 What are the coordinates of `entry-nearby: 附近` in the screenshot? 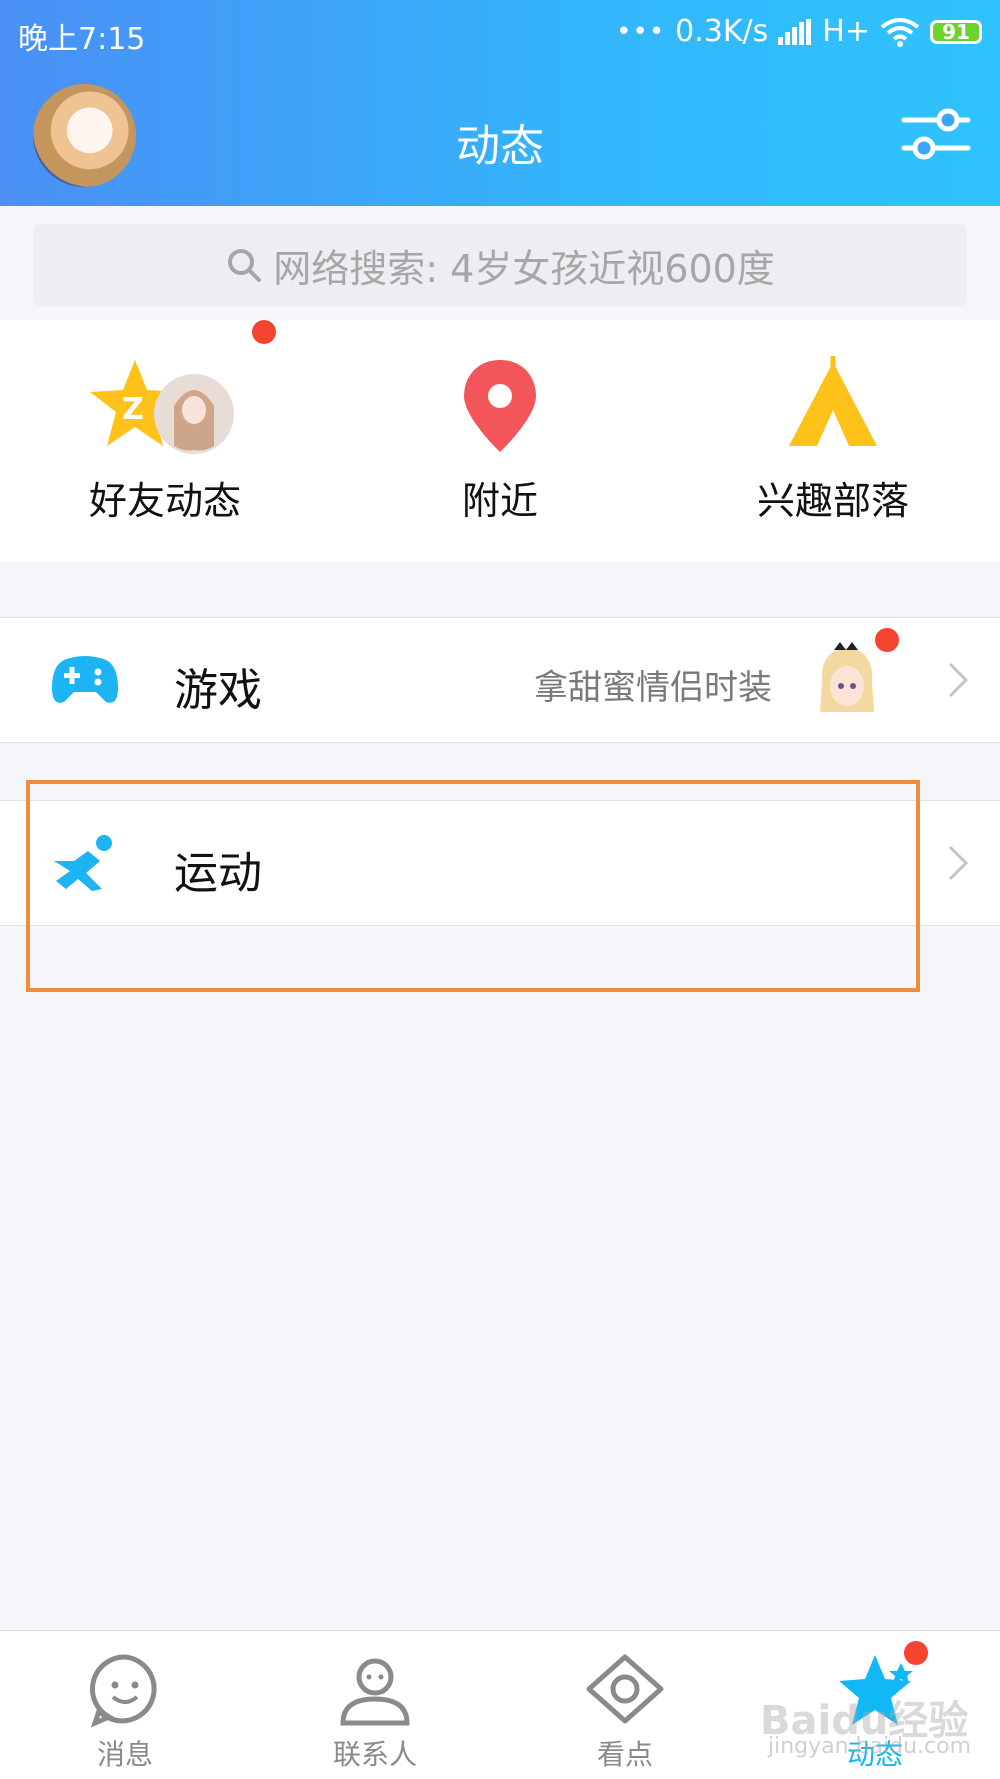 It's located at (500, 441).